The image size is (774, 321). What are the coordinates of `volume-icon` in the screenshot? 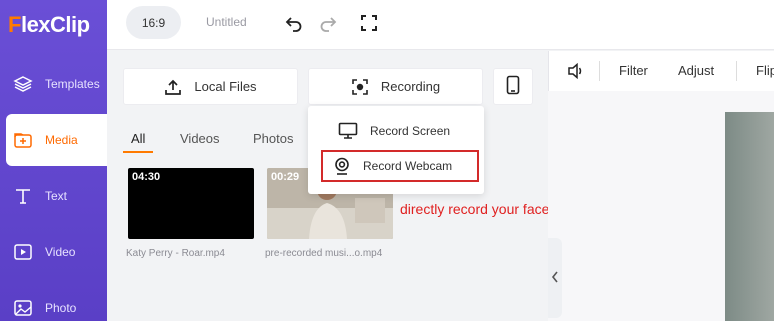 It's located at (576, 73).